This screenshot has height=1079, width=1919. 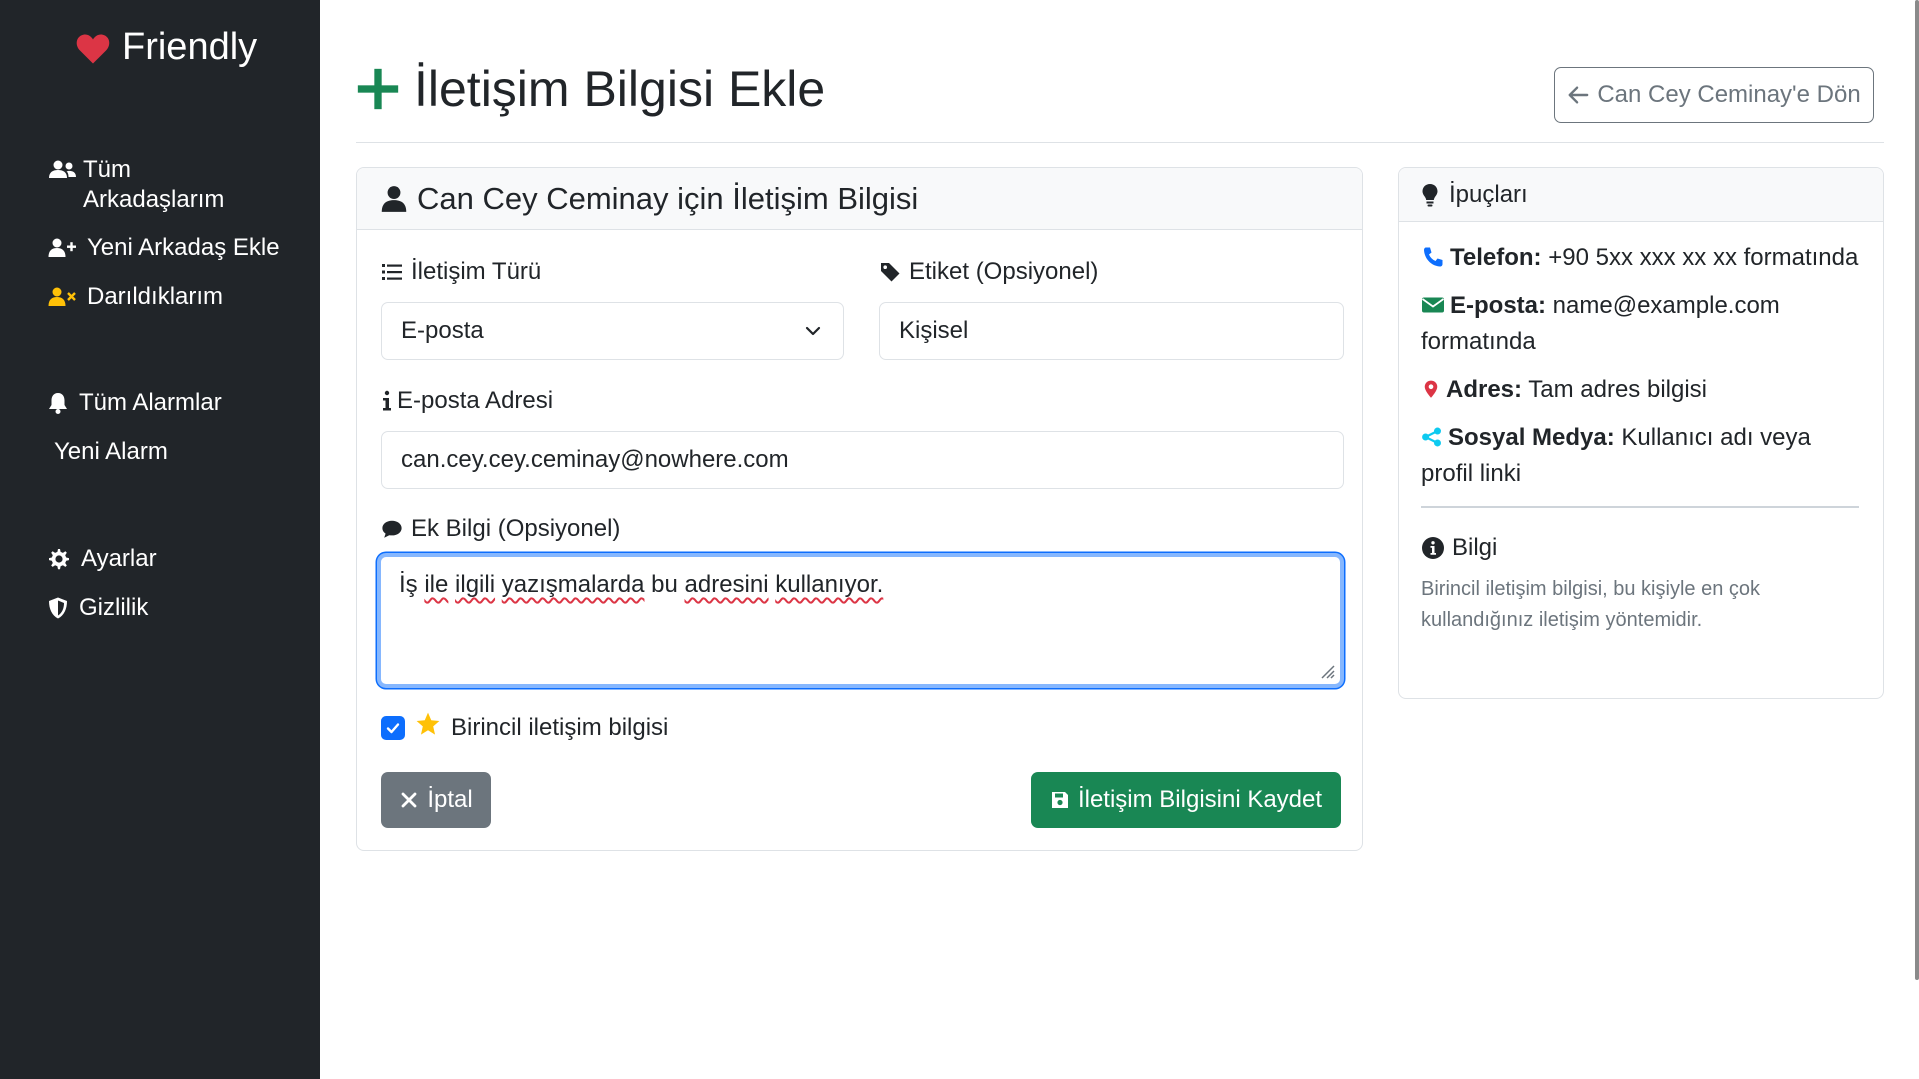 What do you see at coordinates (64, 248) in the screenshot?
I see `user-plus-icon` at bounding box center [64, 248].